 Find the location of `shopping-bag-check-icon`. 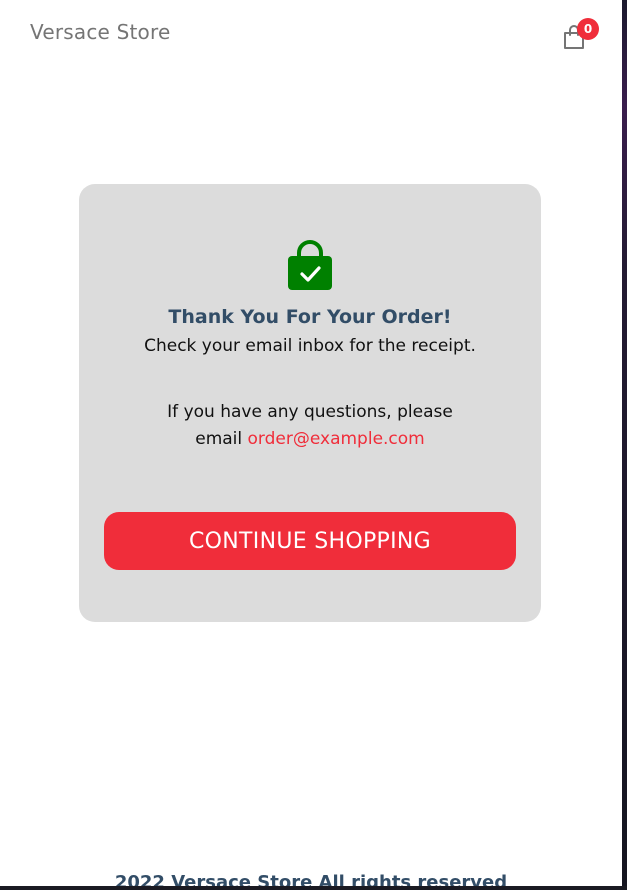

shopping-bag-check-icon is located at coordinates (310, 266).